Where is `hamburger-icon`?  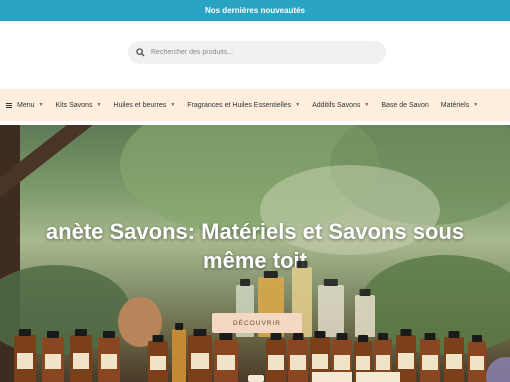
hamburger-icon is located at coordinates (9, 105).